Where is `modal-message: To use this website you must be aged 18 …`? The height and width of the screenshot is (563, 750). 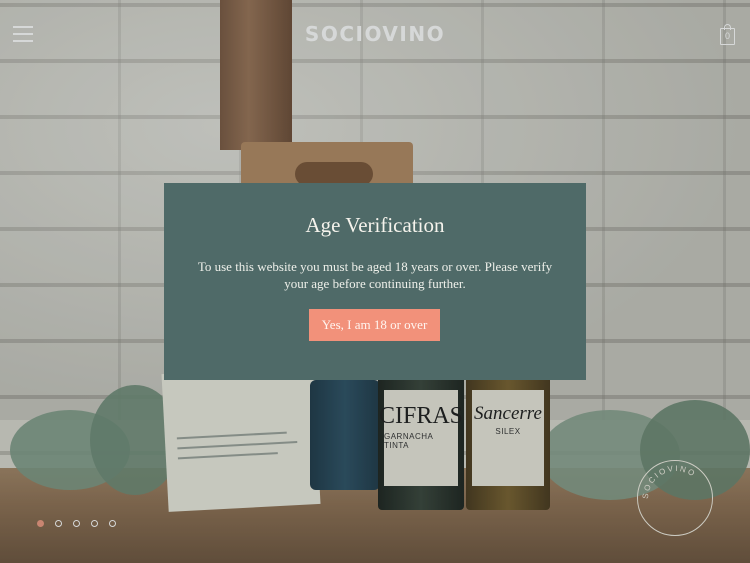
modal-message: To use this website you must be aged 18 … is located at coordinates (375, 275).